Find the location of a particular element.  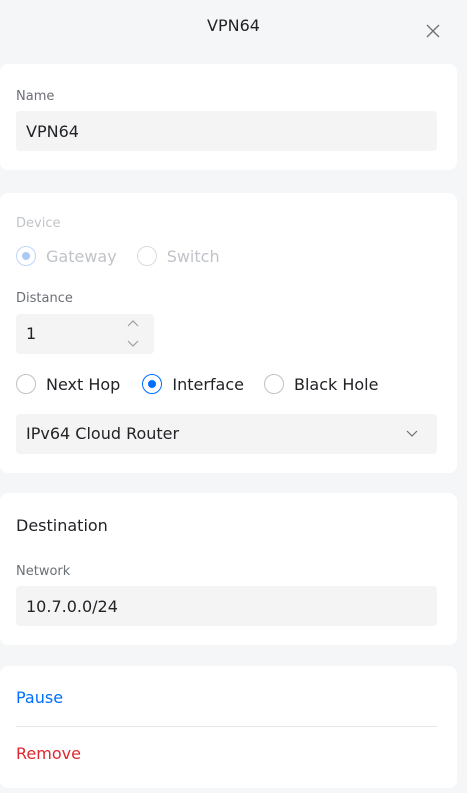

device-radio-group: Gateway Switch is located at coordinates (128, 256).